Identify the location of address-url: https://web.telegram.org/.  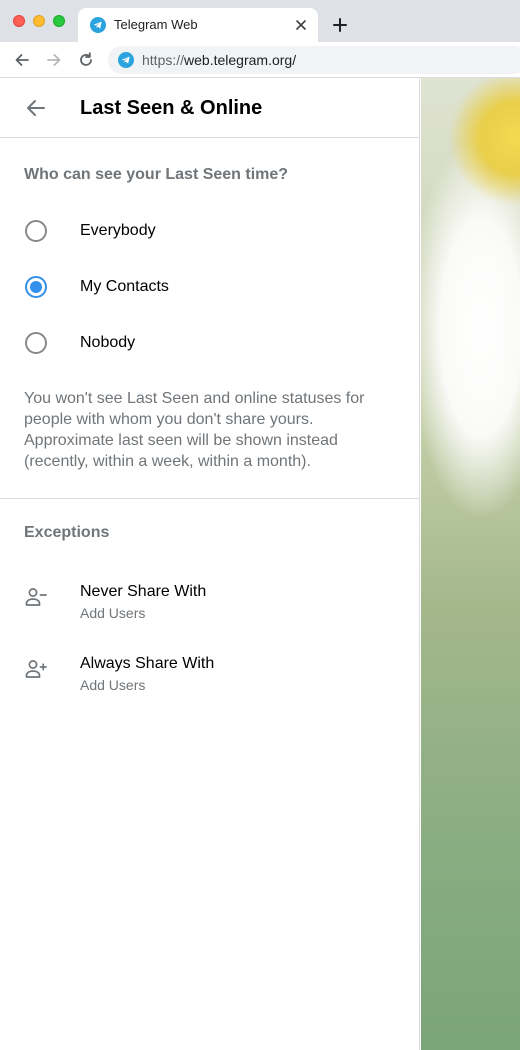
(219, 60).